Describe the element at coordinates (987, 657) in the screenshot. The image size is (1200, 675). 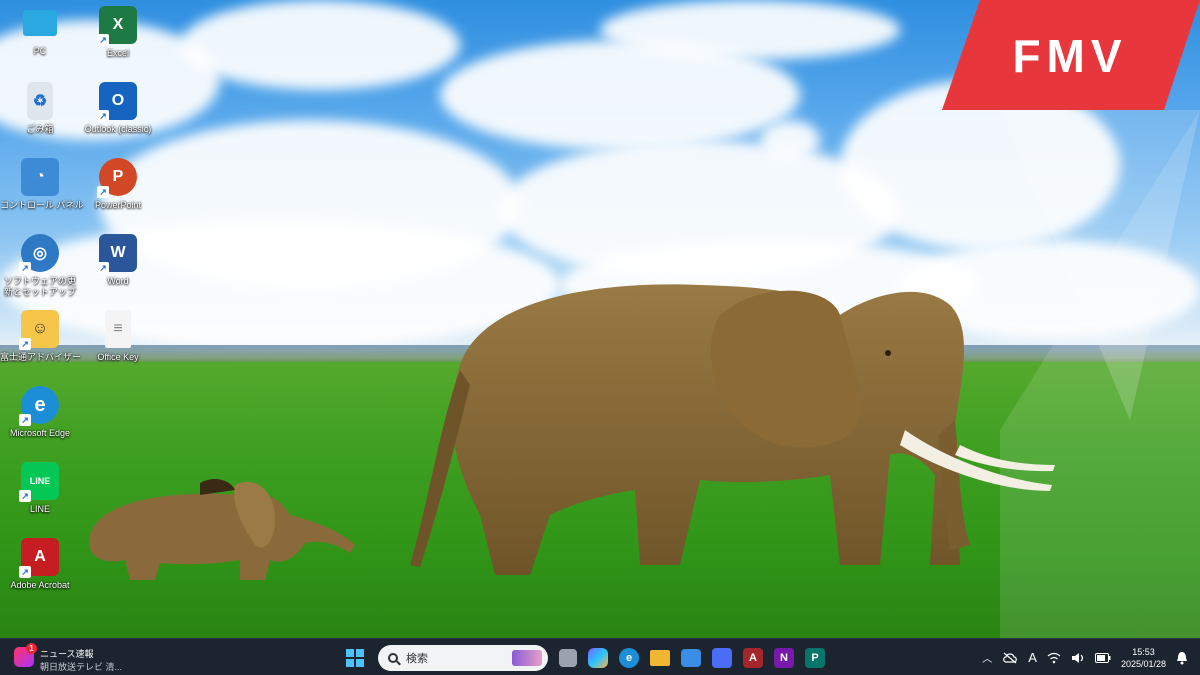
I see `chevron-up-icon: ︿` at that location.